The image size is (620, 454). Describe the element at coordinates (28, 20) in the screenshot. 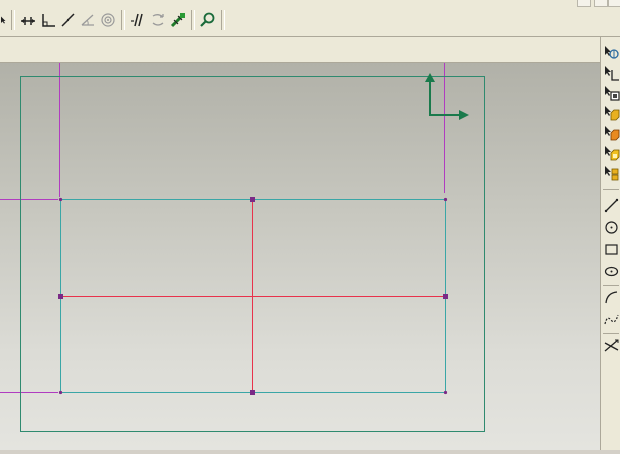

I see `horizontal-constraint-icon` at that location.